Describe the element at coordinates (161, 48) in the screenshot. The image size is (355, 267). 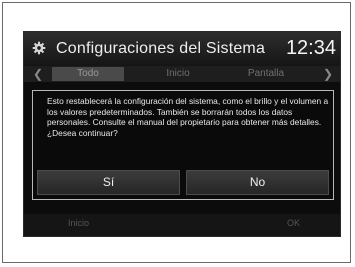
I see `page-title: Configuraciones del Sistema` at that location.